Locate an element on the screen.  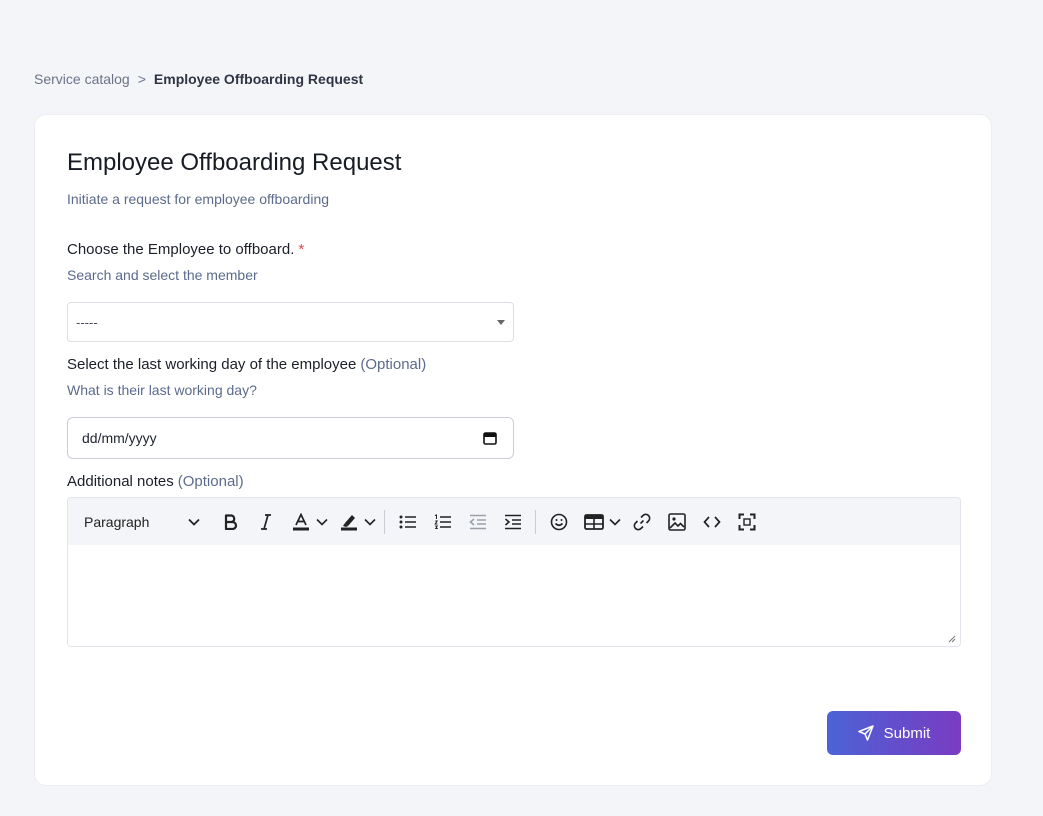
notes-field-label: Additional notes (Optional) is located at coordinates (155, 481).